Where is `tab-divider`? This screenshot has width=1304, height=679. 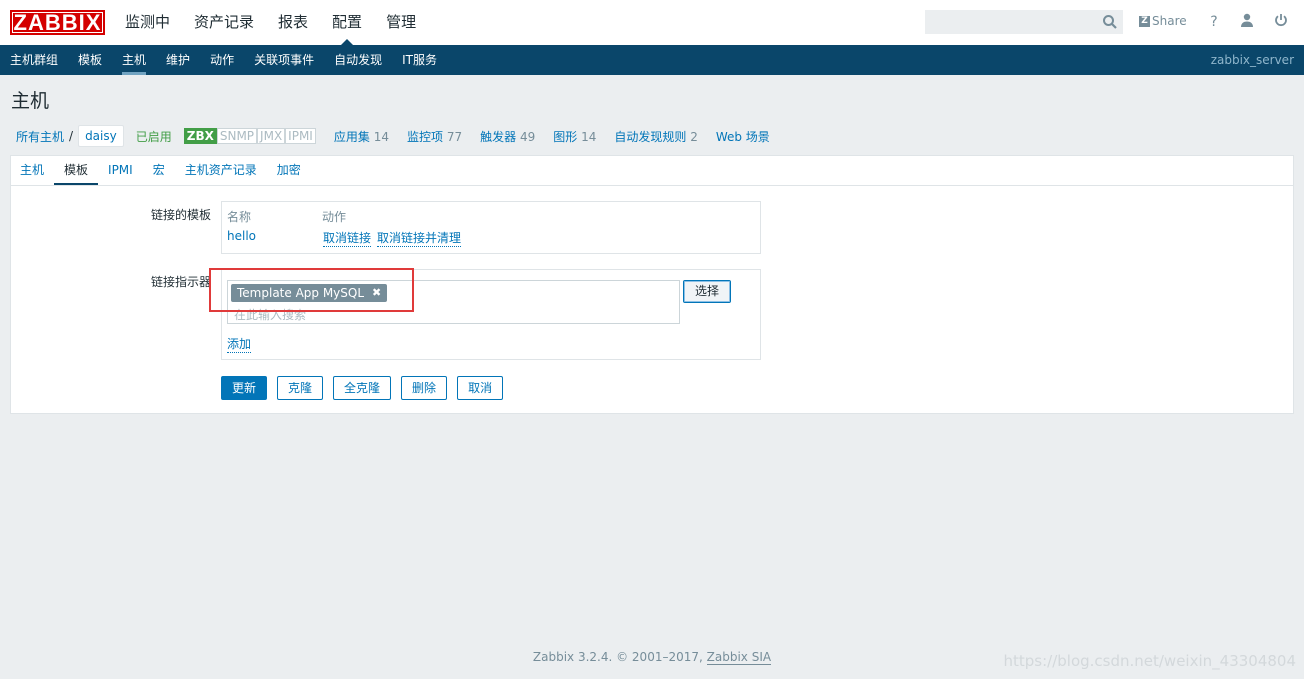 tab-divider is located at coordinates (652, 185).